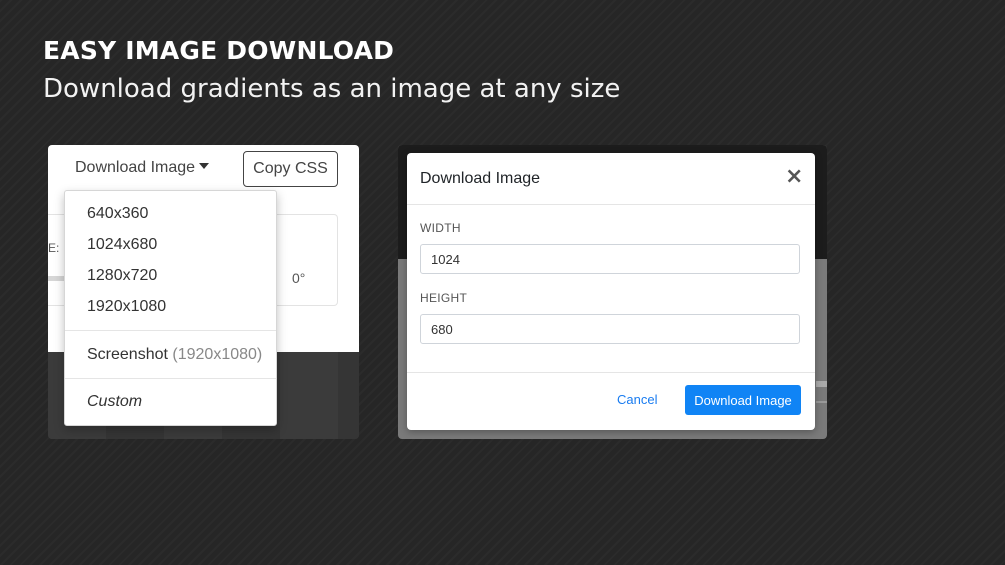 This screenshot has width=1005, height=565. I want to click on screenshot-label: Screenshot, so click(127, 354).